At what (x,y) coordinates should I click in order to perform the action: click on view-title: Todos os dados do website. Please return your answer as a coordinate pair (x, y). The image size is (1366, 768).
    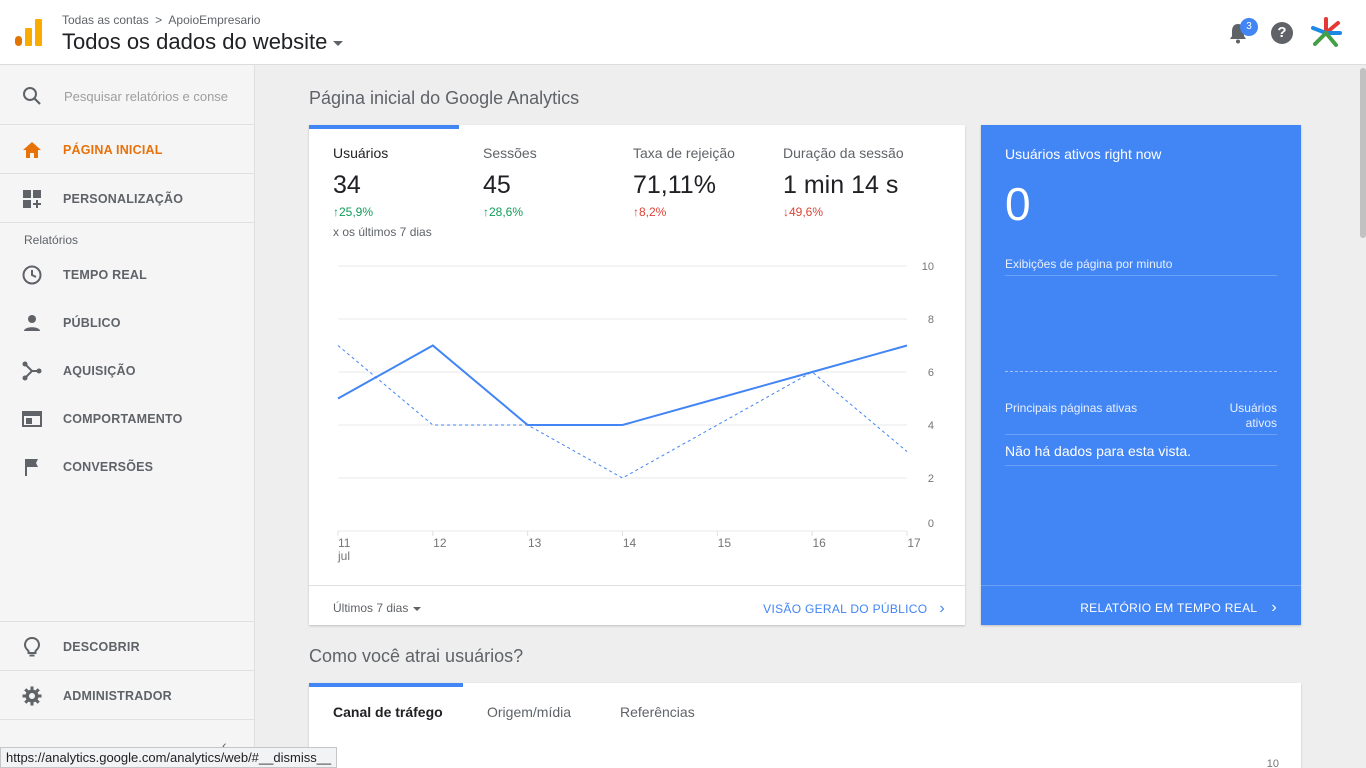
    Looking at the image, I should click on (194, 42).